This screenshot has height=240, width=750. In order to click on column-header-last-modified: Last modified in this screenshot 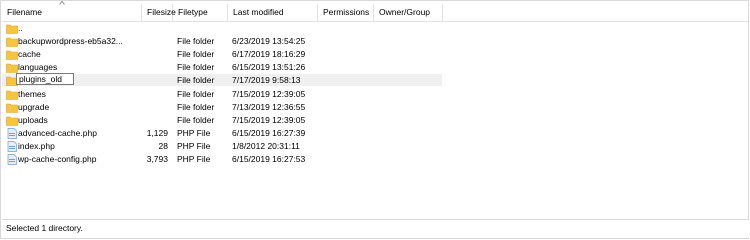, I will do `click(273, 12)`.